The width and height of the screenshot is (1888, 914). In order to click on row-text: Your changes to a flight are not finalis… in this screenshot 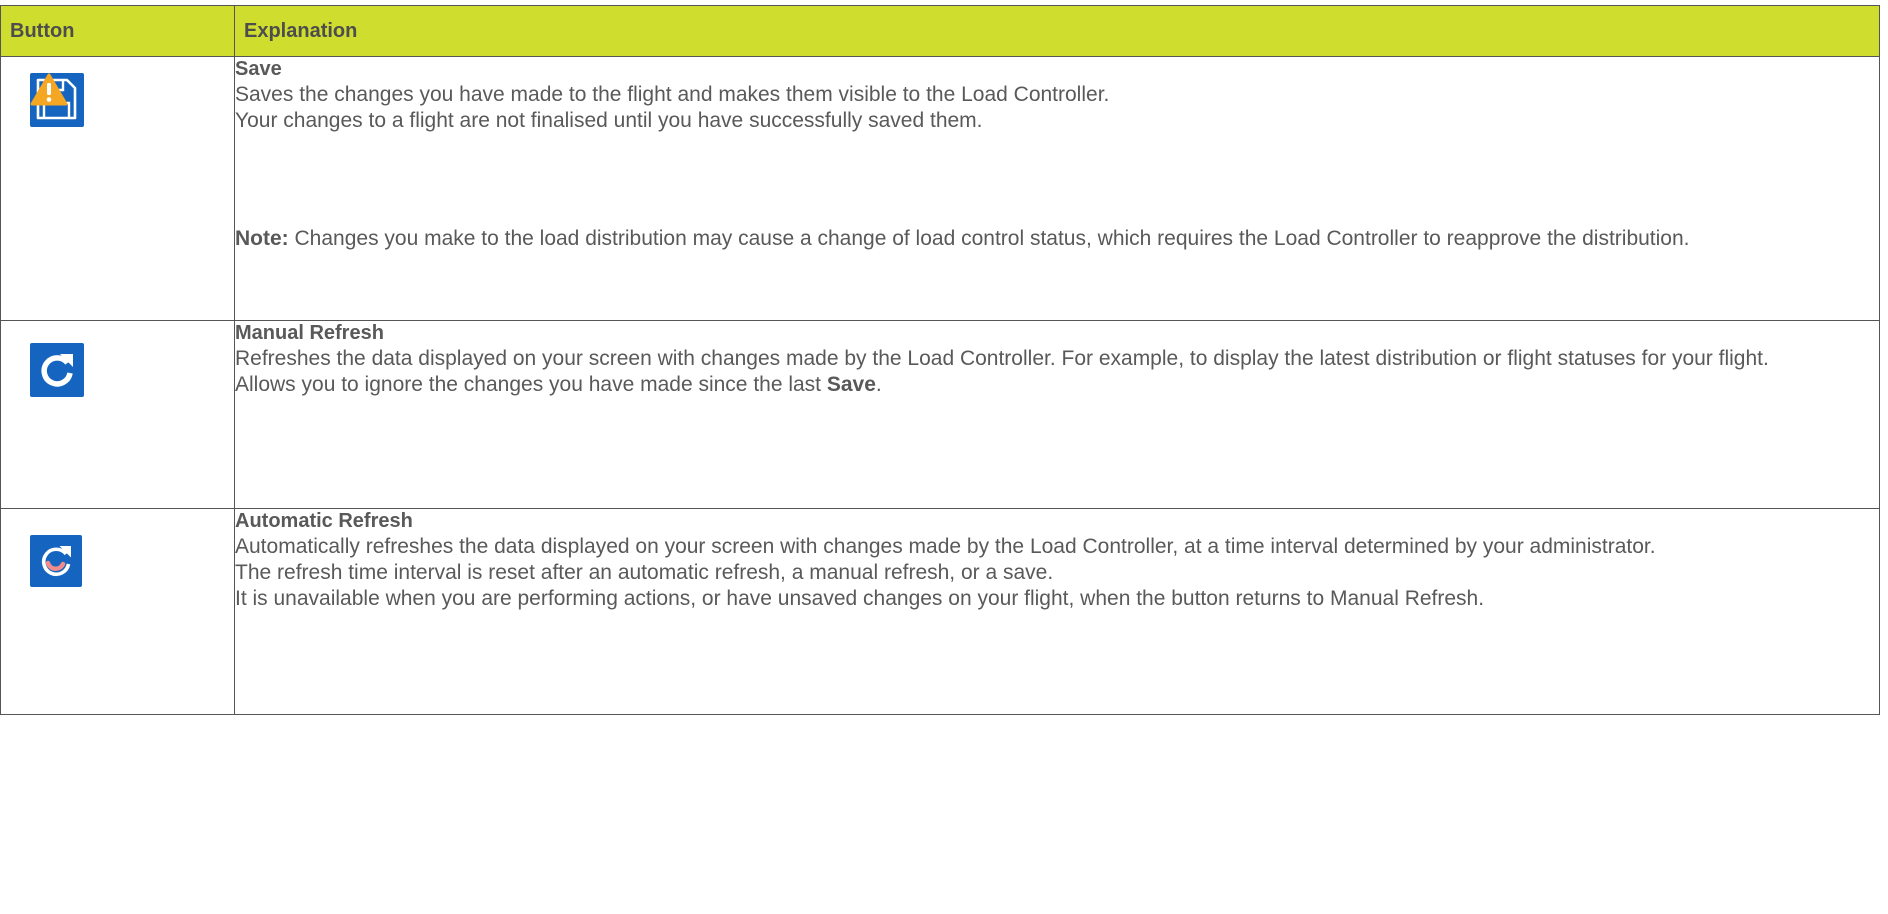, I will do `click(609, 120)`.